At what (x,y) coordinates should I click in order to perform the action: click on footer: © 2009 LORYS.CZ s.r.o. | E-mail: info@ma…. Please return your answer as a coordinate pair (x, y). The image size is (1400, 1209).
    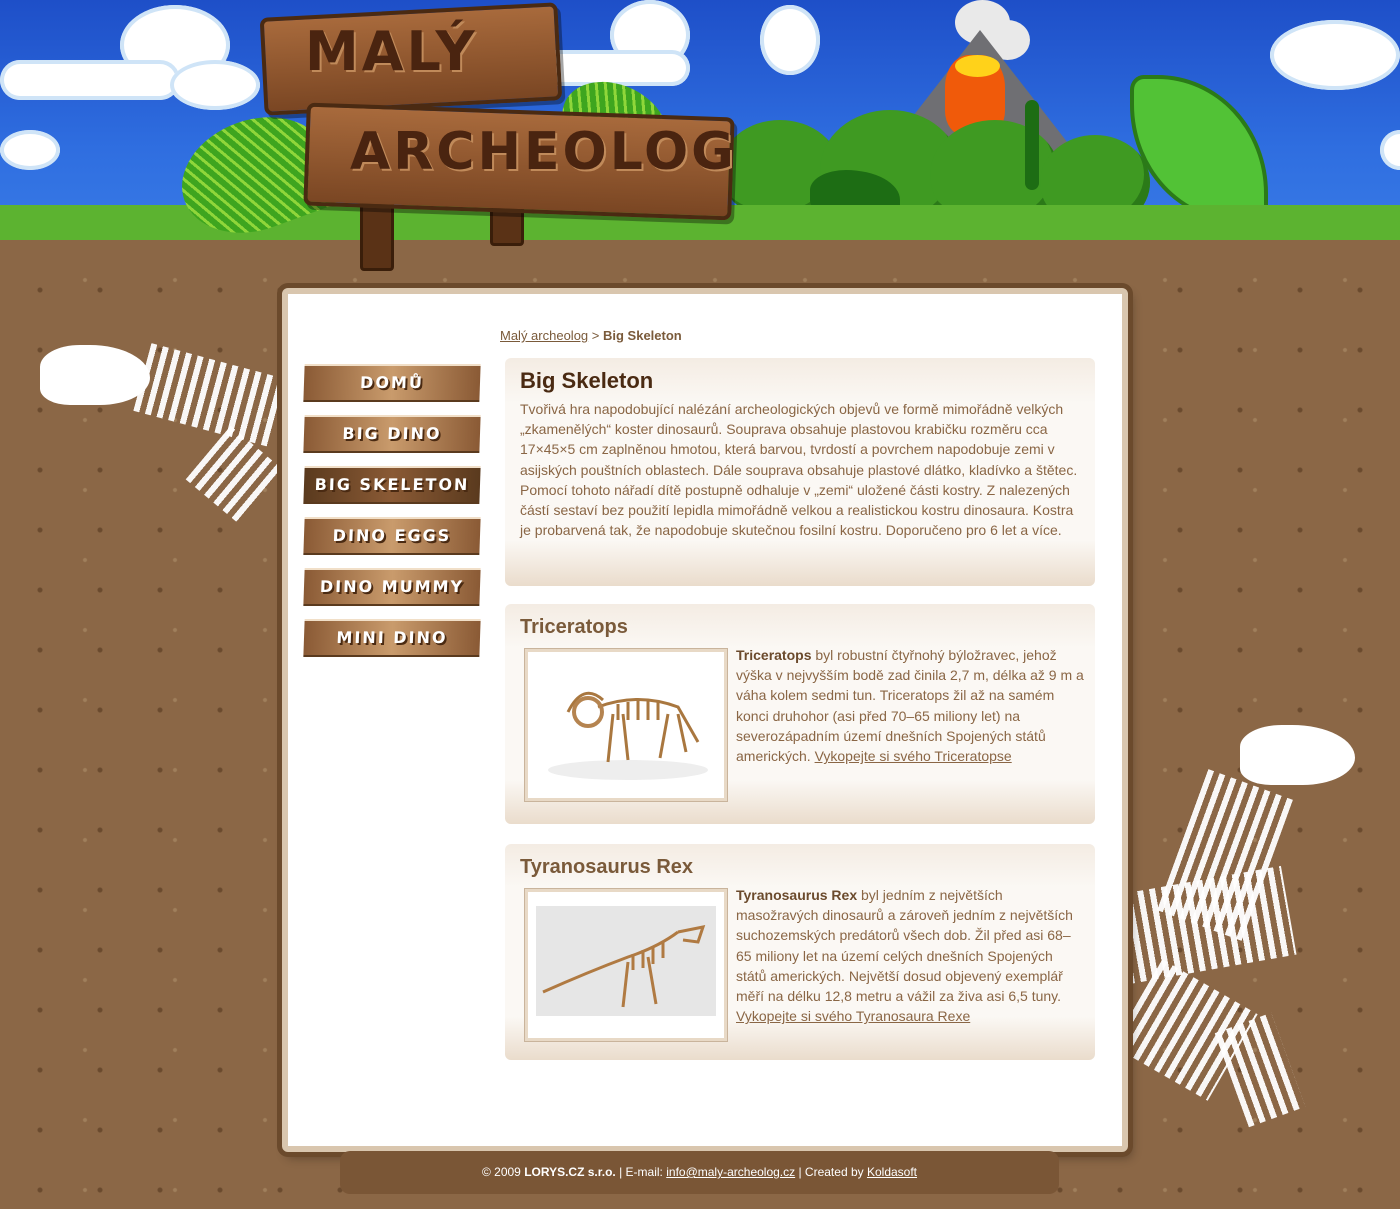
    Looking at the image, I should click on (699, 1172).